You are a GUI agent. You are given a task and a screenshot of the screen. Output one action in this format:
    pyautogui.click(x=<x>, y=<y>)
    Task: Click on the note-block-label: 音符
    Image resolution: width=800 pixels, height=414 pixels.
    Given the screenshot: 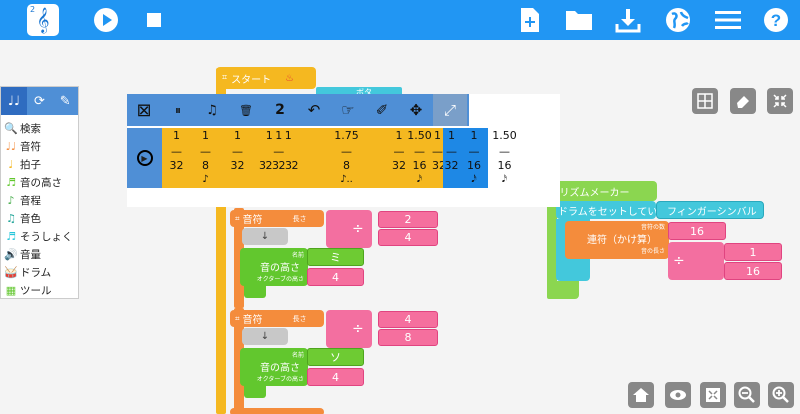 What is the action you would take?
    pyautogui.click(x=252, y=220)
    